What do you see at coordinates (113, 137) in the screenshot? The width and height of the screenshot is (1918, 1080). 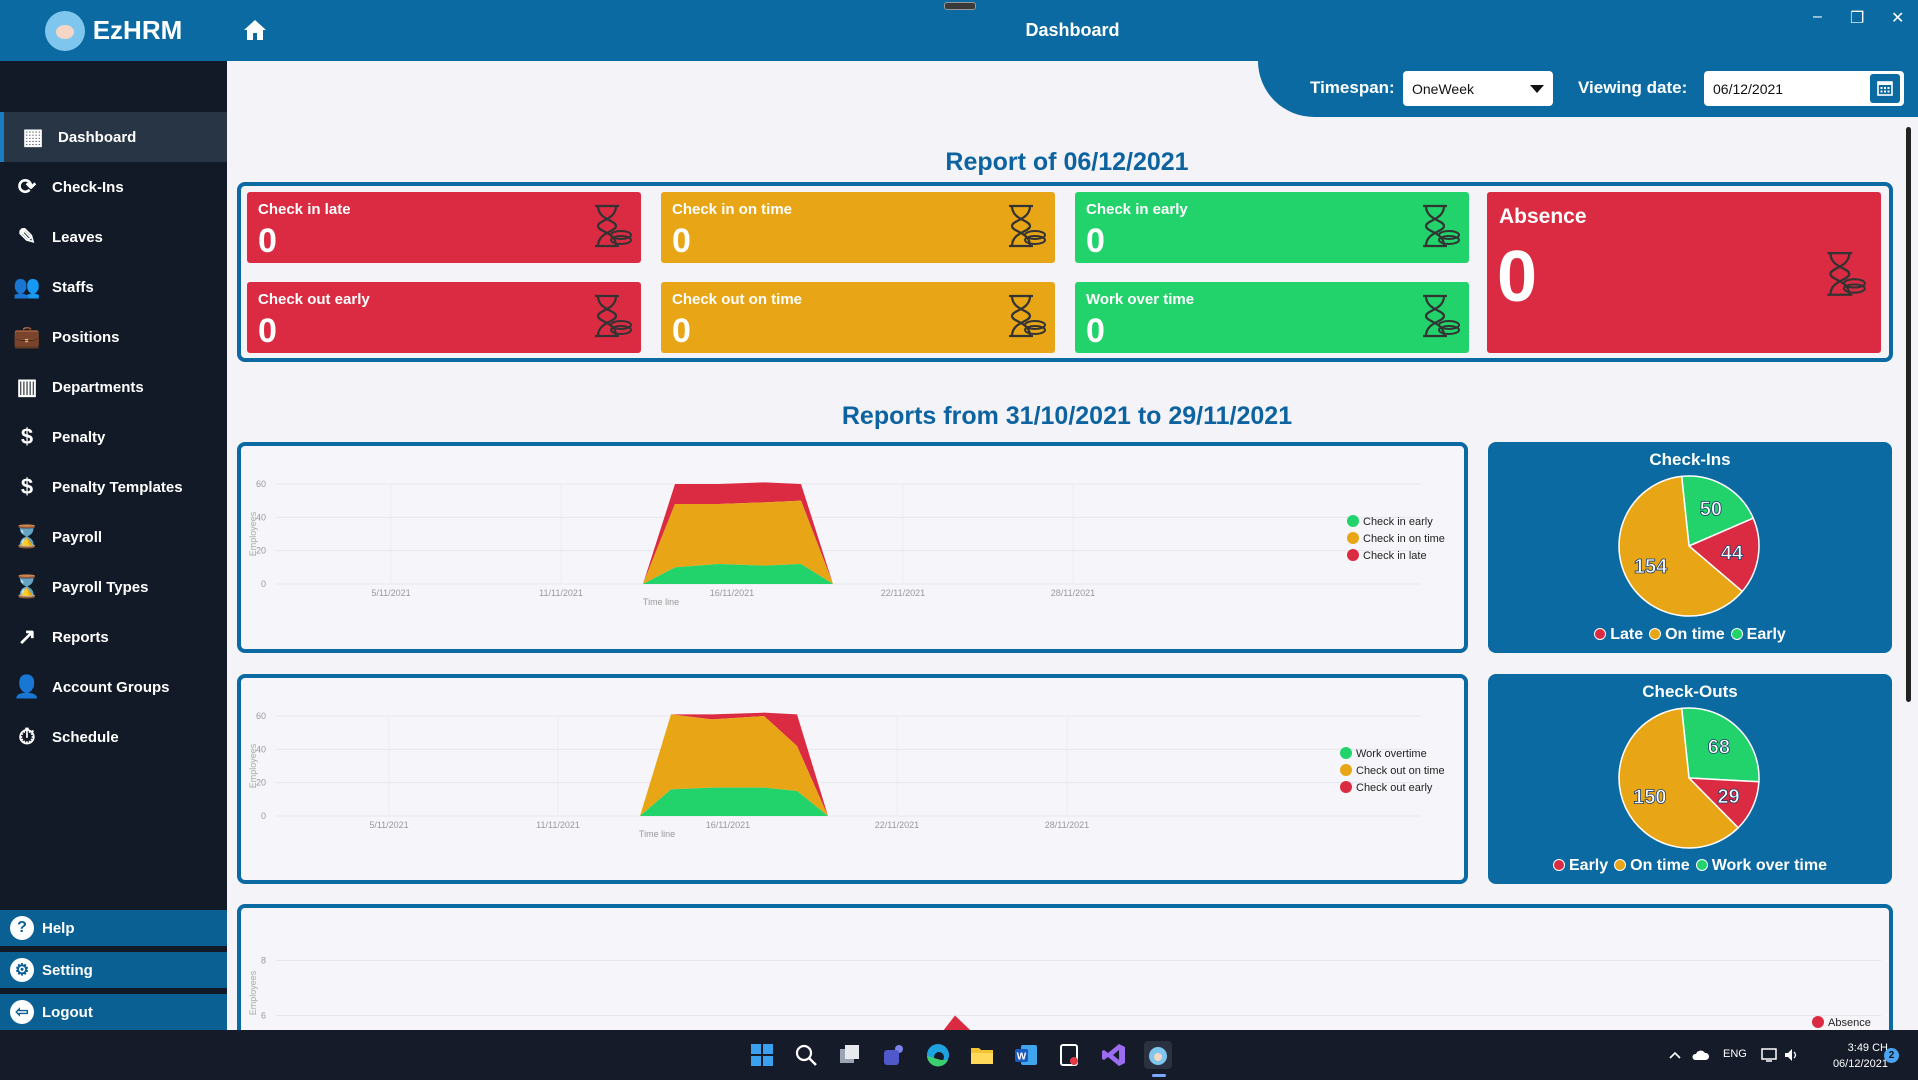 I see `sidebar-item-dashboard: ▦ Dashboard` at bounding box center [113, 137].